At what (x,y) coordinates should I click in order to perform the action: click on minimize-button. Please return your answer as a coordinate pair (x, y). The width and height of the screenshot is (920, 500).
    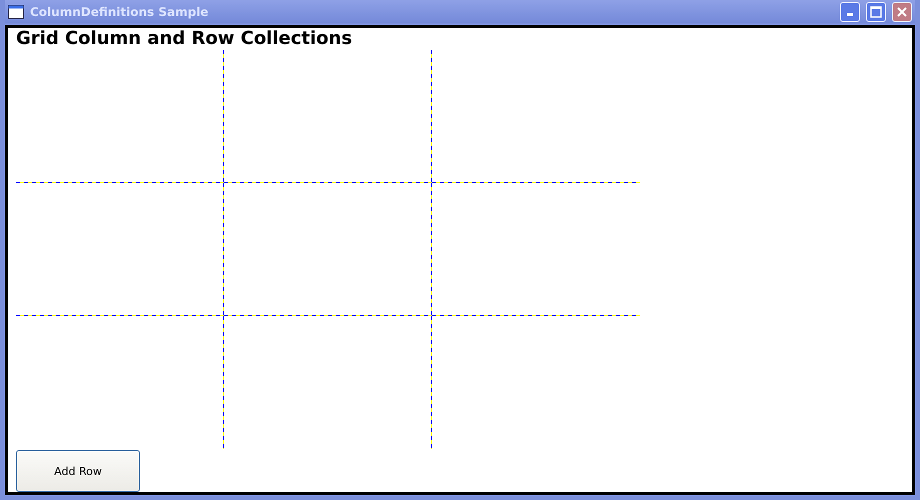
    Looking at the image, I should click on (850, 12).